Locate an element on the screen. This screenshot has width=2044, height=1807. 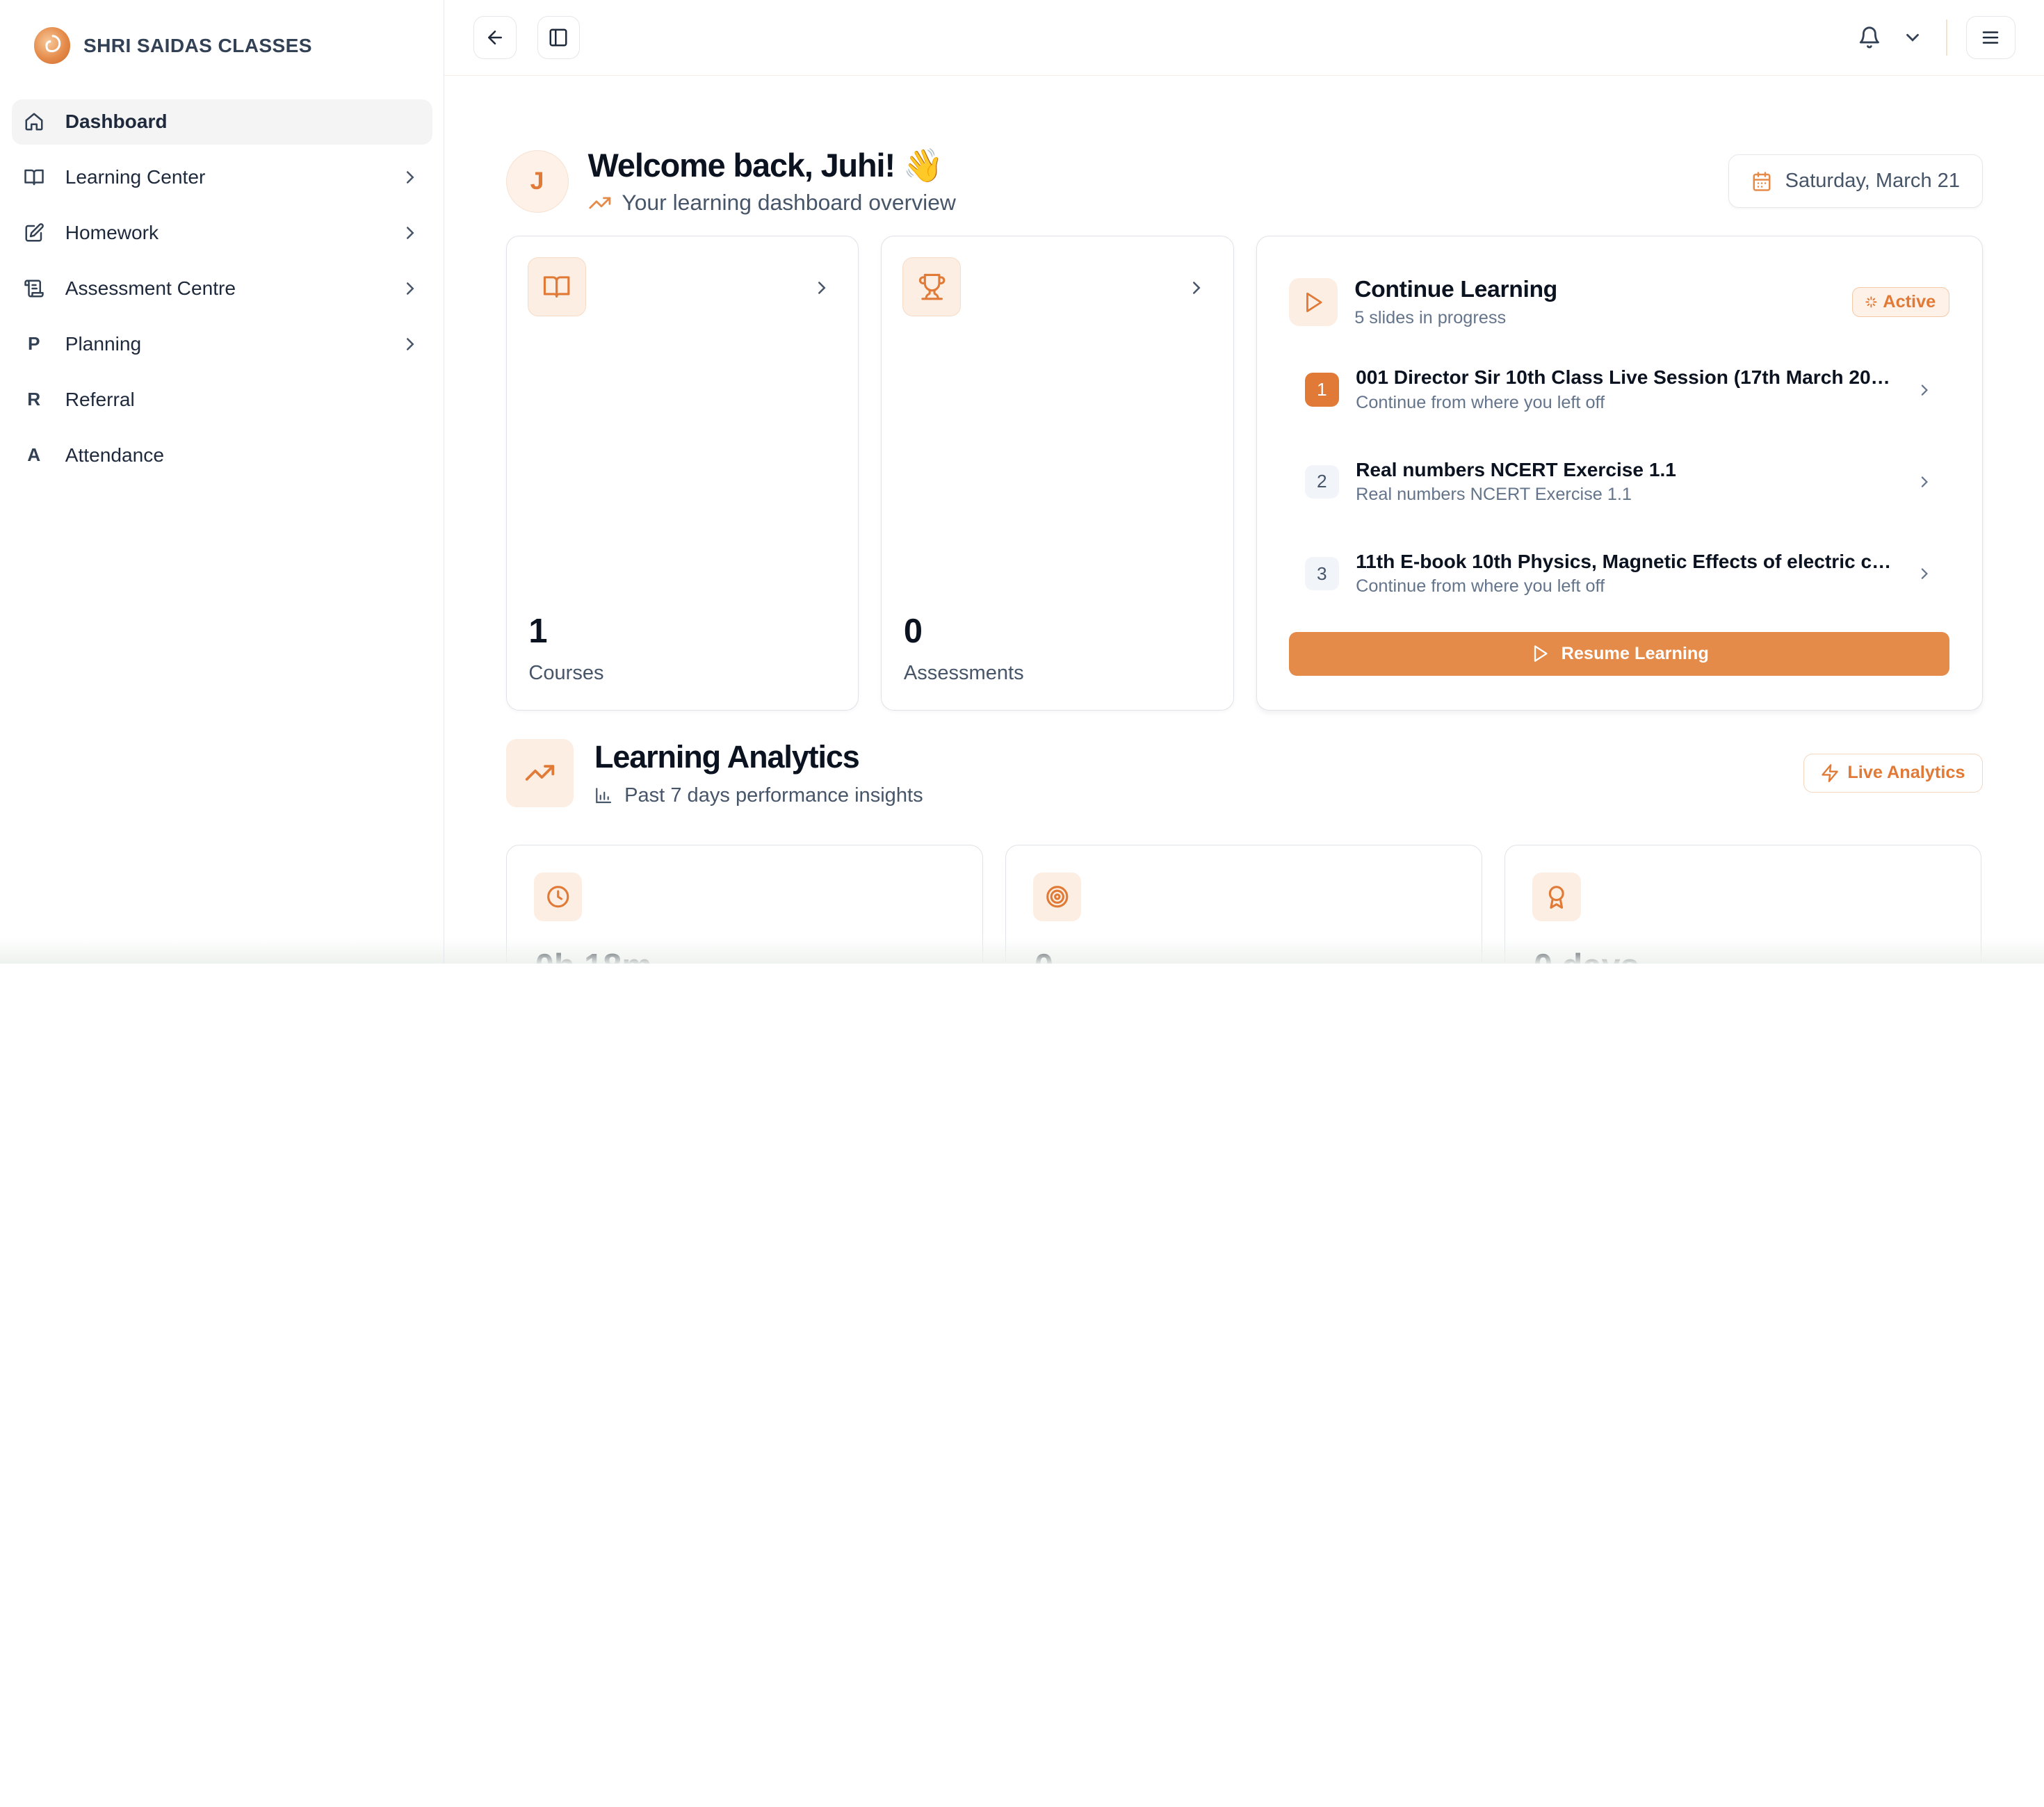
sidebar-item-referral: R Referral is located at coordinates (222, 400).